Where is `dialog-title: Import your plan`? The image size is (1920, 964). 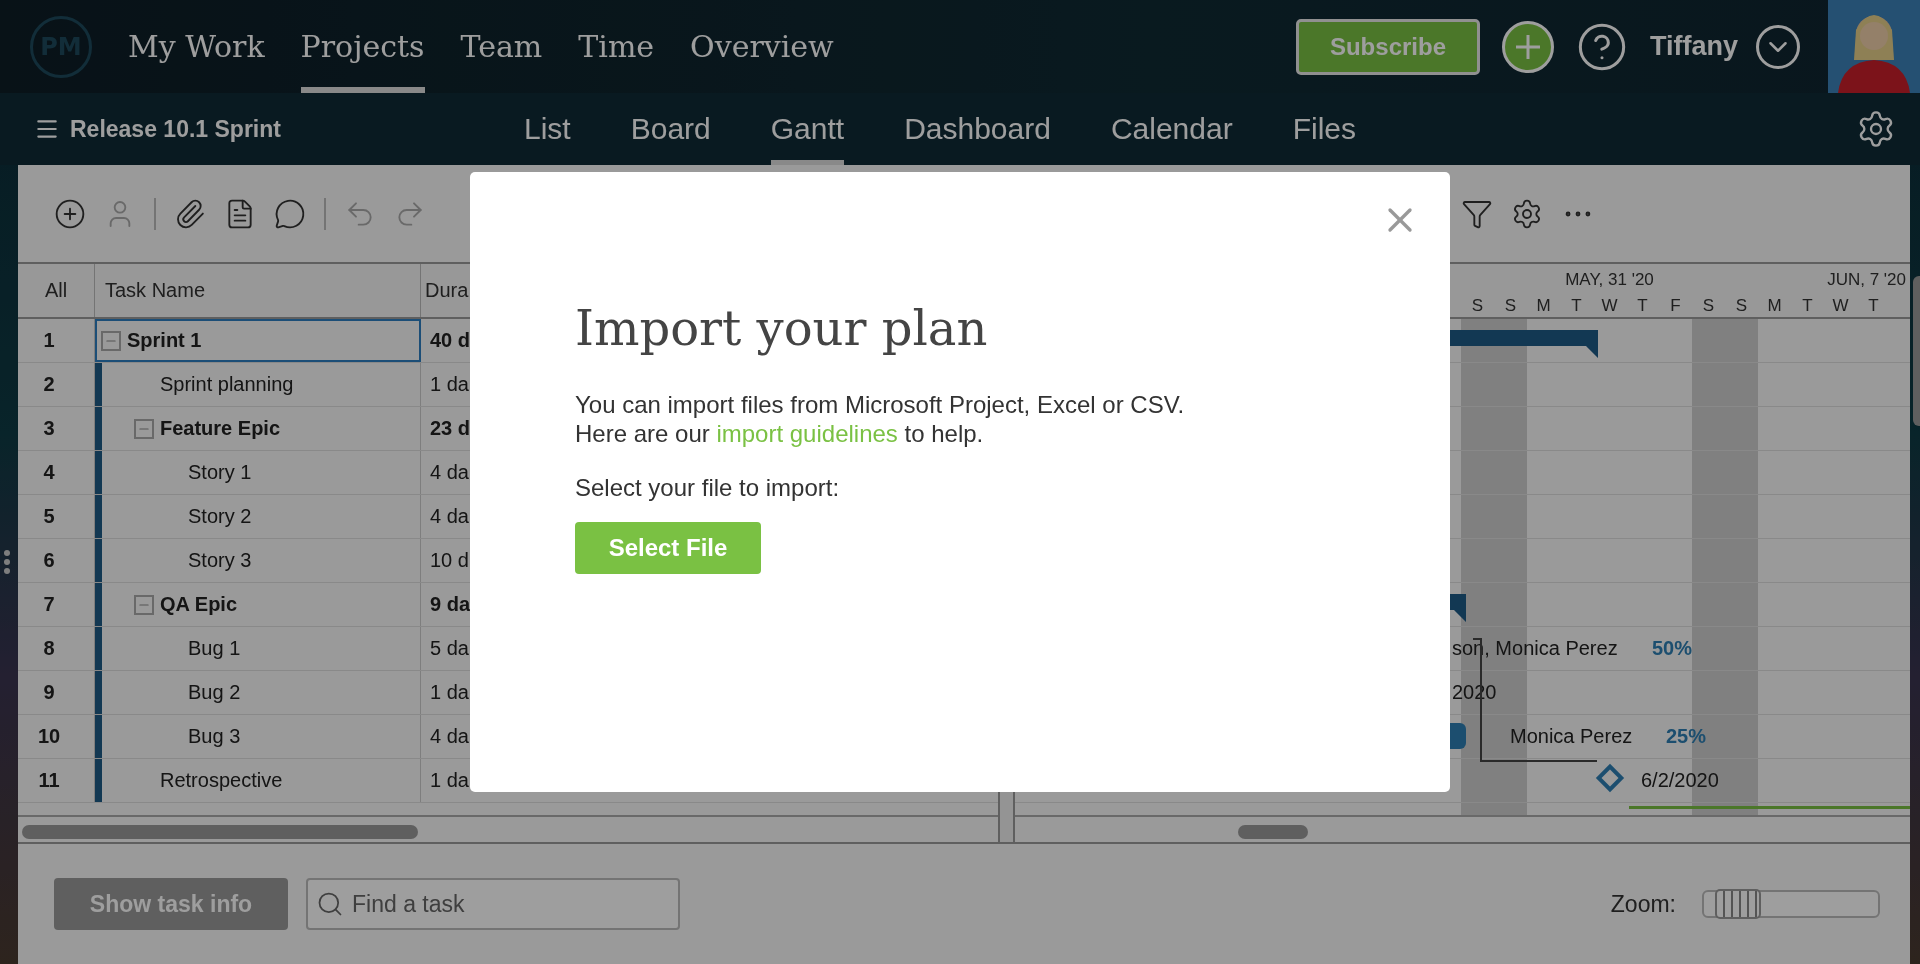 dialog-title: Import your plan is located at coordinates (781, 328).